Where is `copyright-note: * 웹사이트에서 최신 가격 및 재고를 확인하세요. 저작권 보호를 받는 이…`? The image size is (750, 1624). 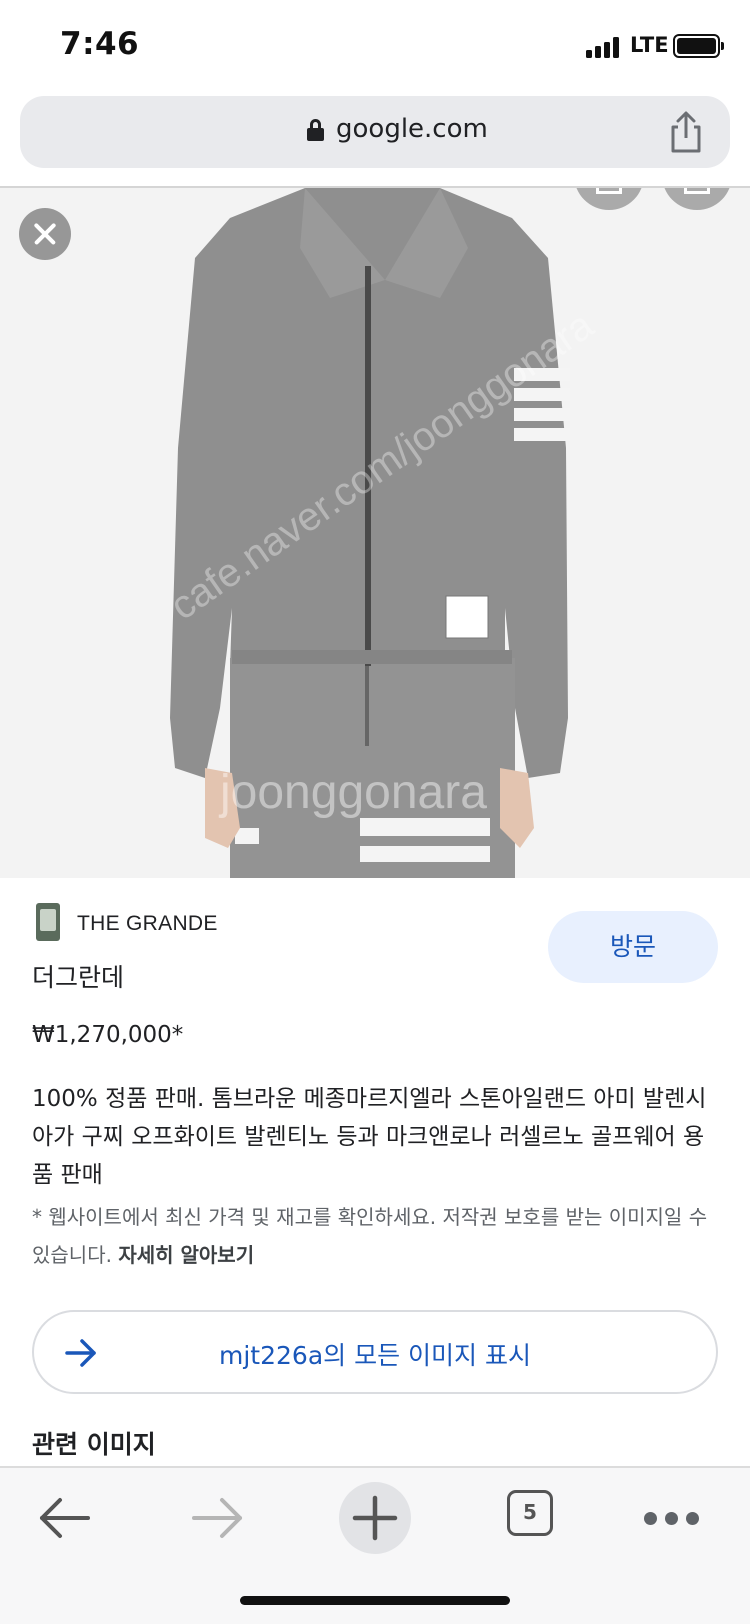 copyright-note: * 웹사이트에서 최신 가격 및 재고를 확인하세요. 저작권 보호를 받는 이… is located at coordinates (377, 1236).